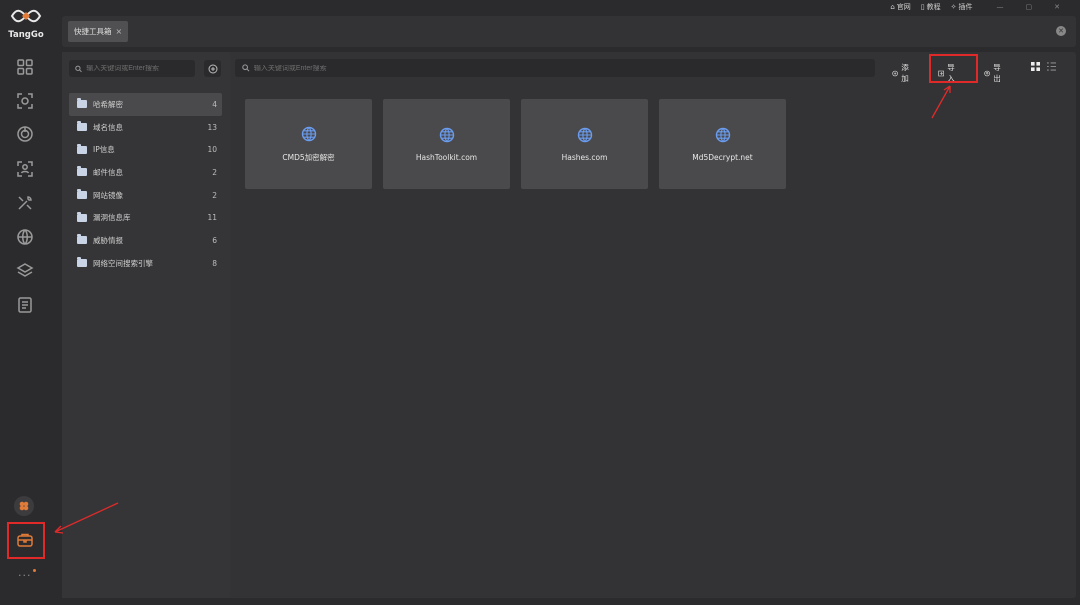  What do you see at coordinates (25, 575) in the screenshot?
I see `more-icon: ···` at bounding box center [25, 575].